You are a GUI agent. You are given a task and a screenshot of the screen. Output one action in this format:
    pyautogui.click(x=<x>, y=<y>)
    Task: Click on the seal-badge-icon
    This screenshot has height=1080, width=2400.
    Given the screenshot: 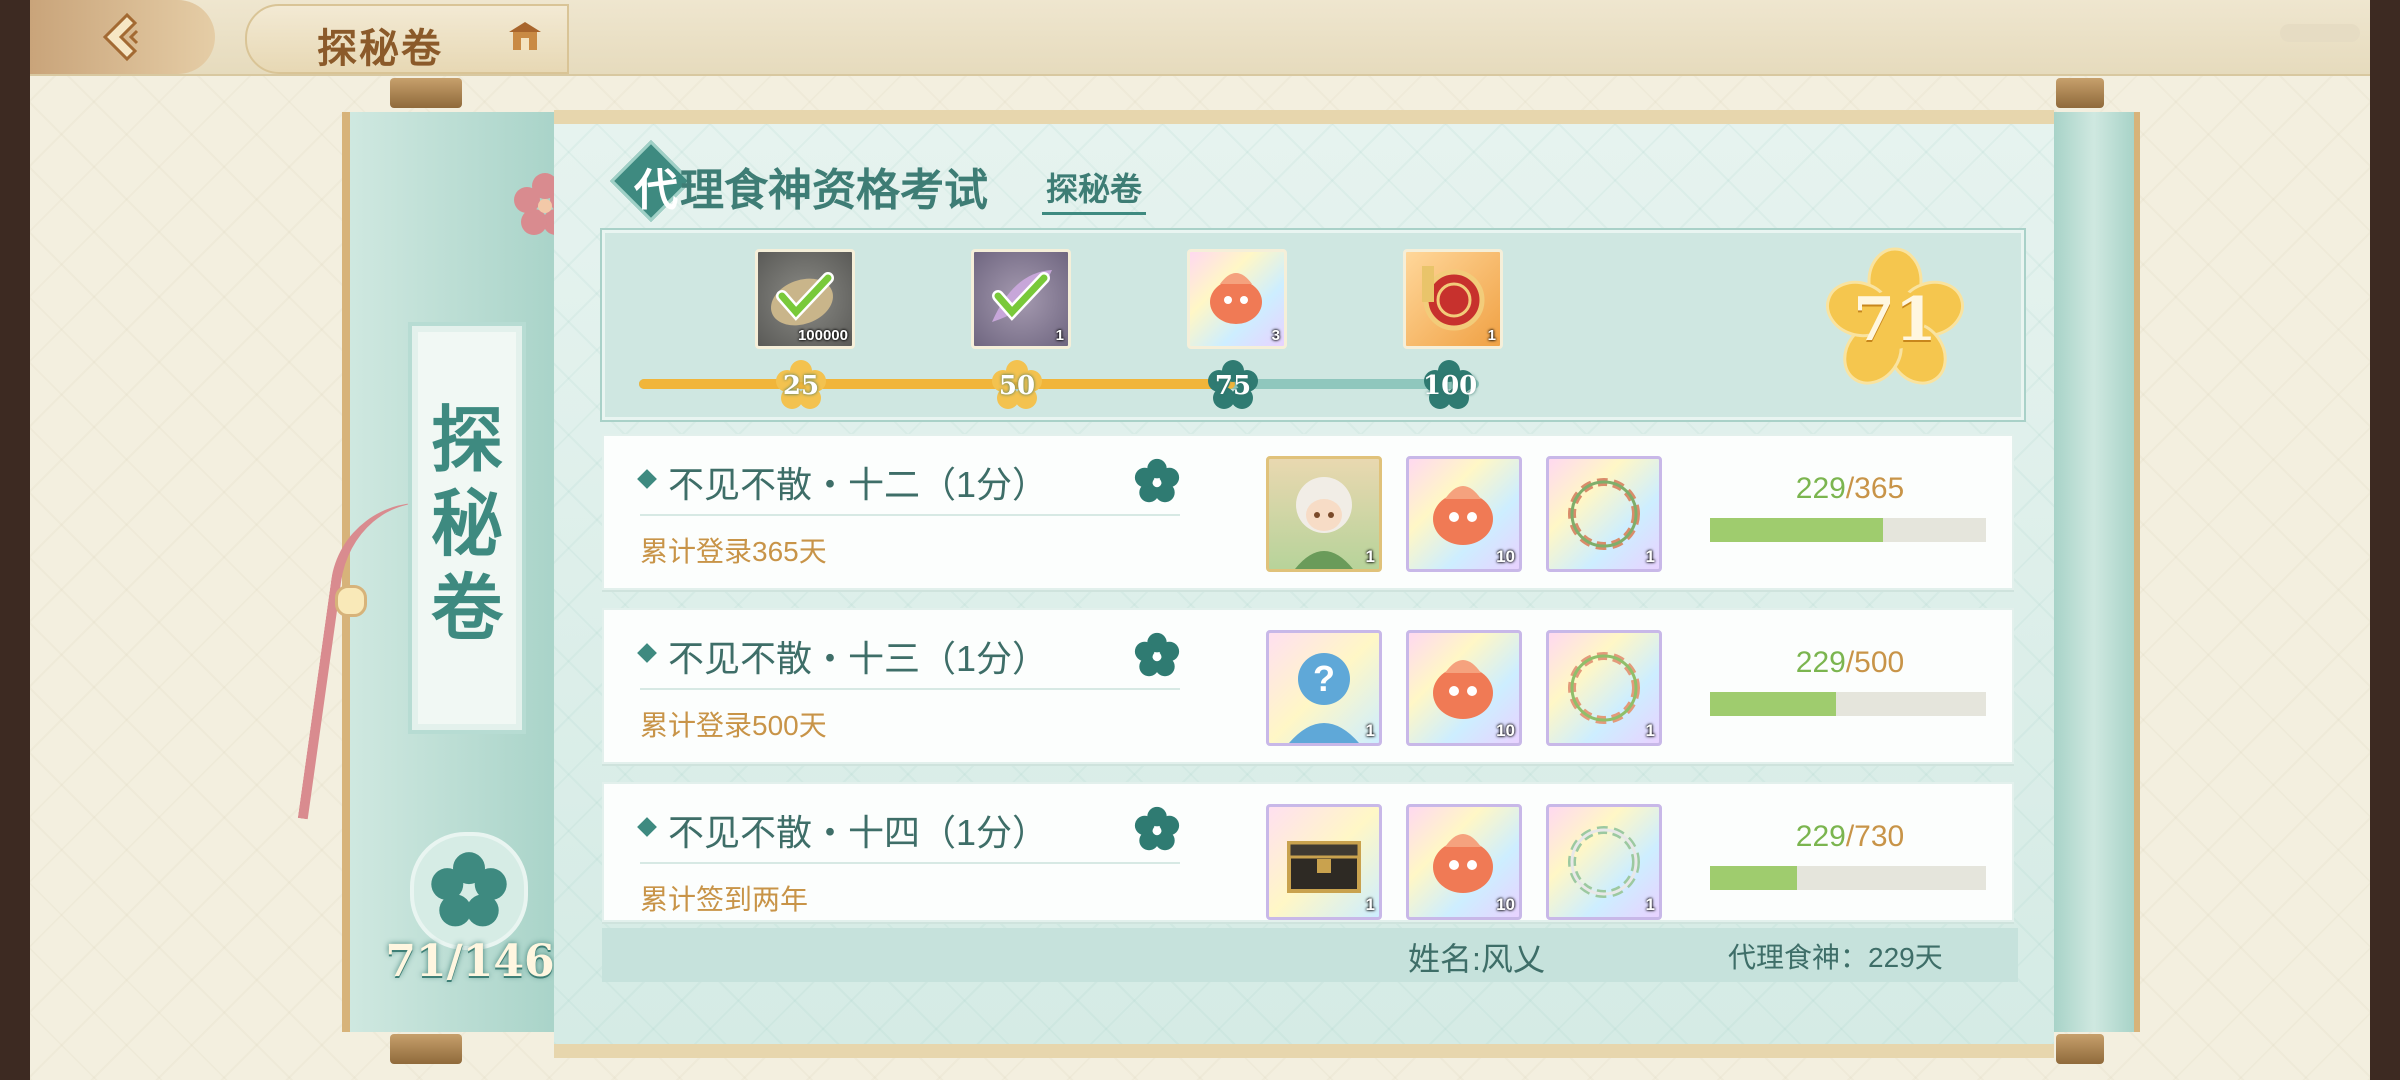 What is the action you would take?
    pyautogui.click(x=1453, y=298)
    